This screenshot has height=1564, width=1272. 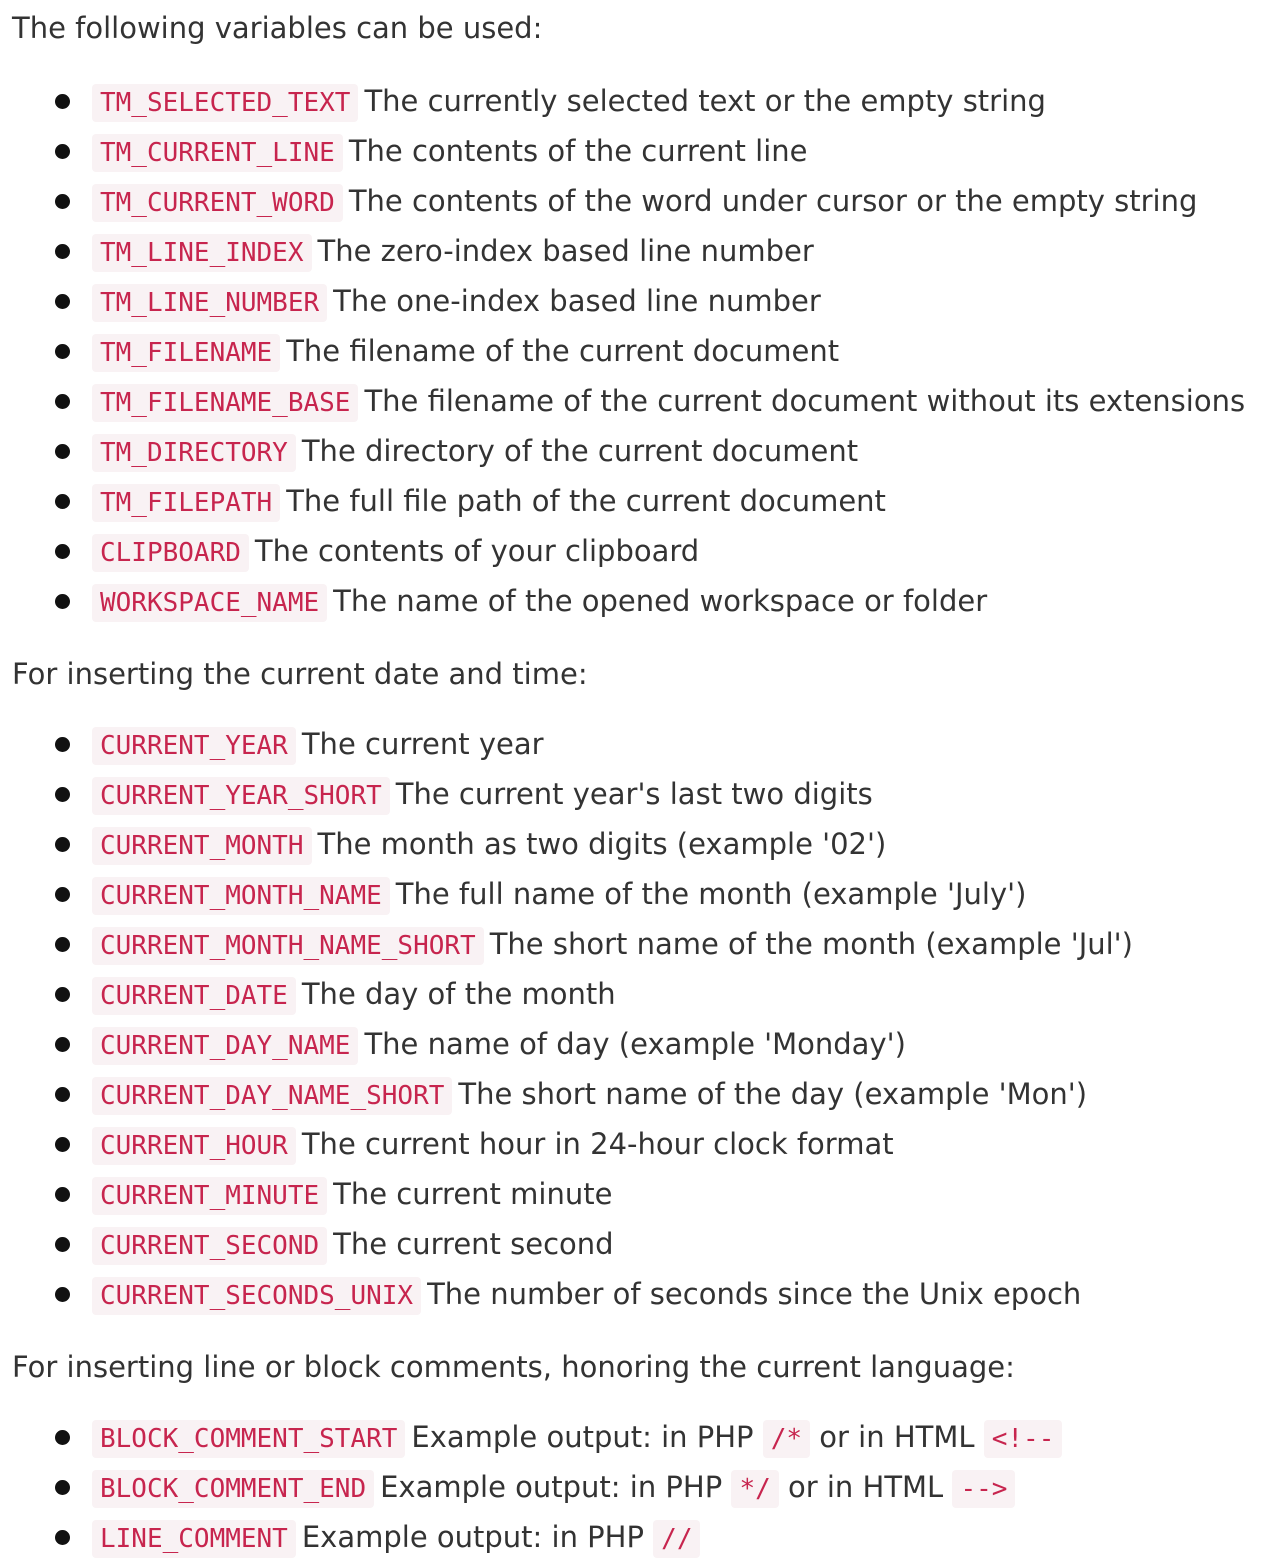 What do you see at coordinates (233, 1489) in the screenshot?
I see `variable-code: BLOCK_COMMENT_END` at bounding box center [233, 1489].